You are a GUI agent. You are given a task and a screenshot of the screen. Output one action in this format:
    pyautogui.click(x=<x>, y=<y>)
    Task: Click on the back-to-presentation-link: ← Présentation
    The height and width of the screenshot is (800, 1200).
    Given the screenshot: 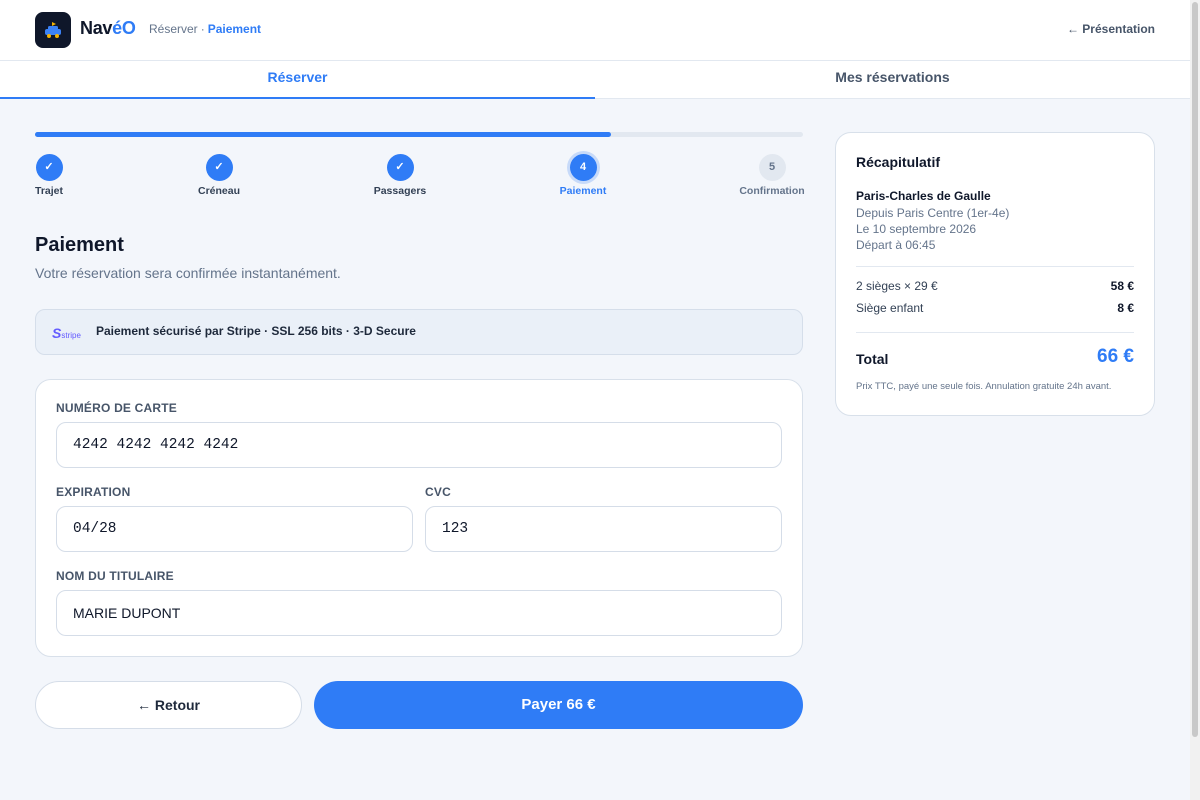 What is the action you would take?
    pyautogui.click(x=1111, y=29)
    